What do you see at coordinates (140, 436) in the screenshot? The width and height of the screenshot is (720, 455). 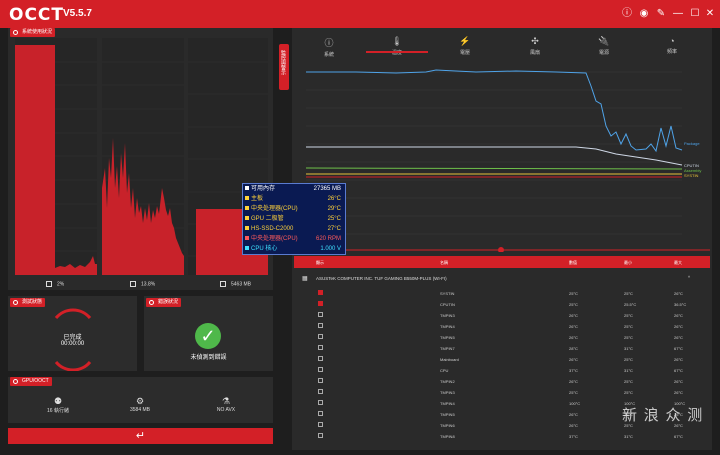 I see `start-button: ↵` at bounding box center [140, 436].